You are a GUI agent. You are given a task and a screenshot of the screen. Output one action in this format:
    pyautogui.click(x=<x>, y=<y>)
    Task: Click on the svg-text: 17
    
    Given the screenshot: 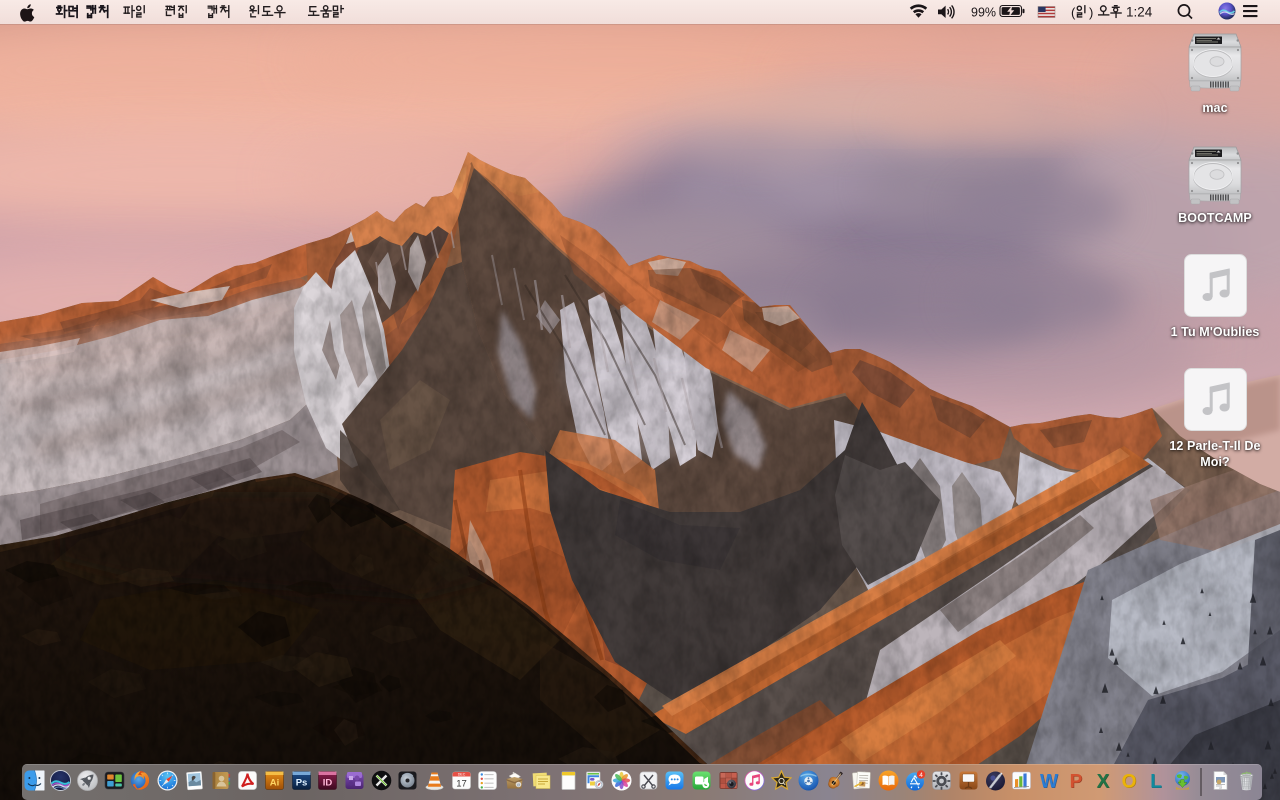 What is the action you would take?
    pyautogui.click(x=461, y=784)
    